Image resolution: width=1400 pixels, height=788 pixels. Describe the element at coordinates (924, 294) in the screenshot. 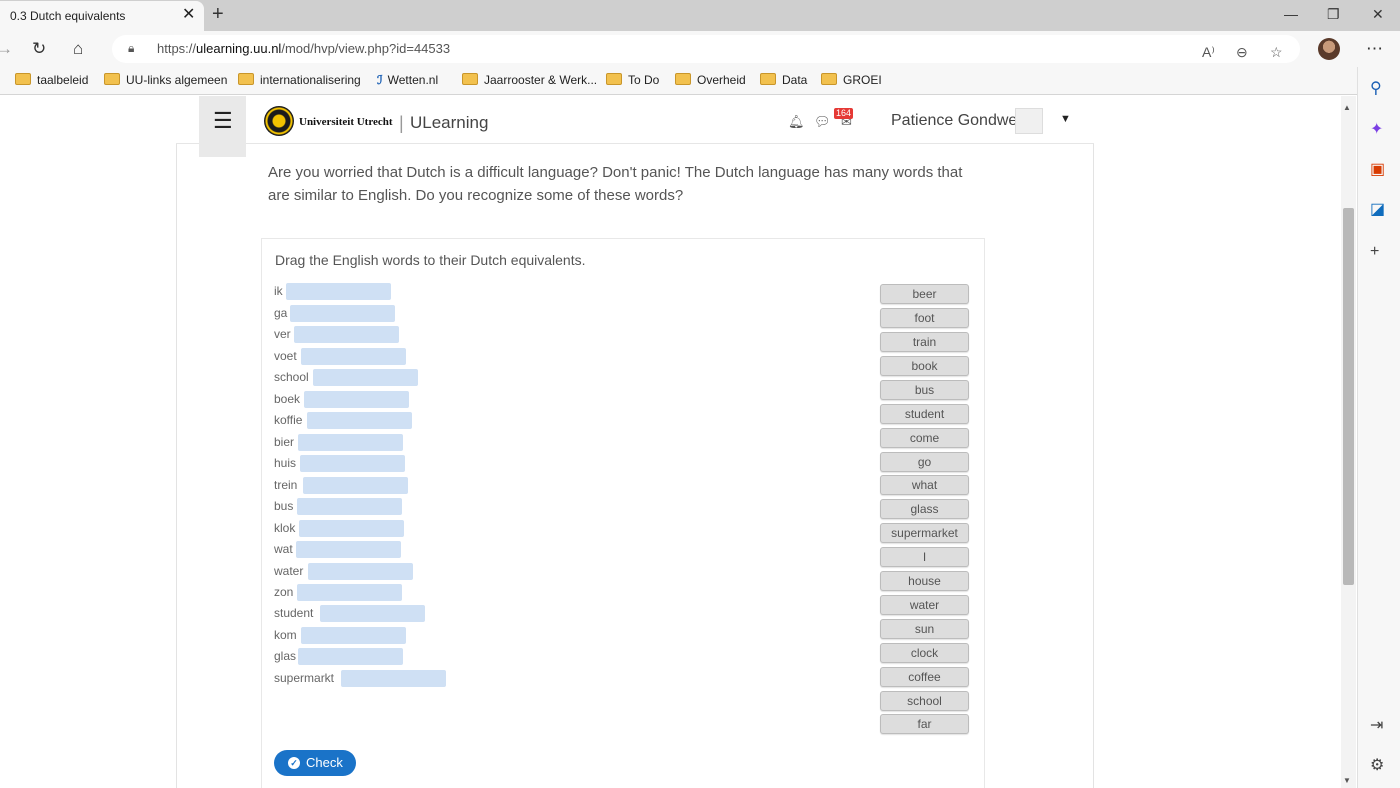

I see `draggable-word: beer` at that location.